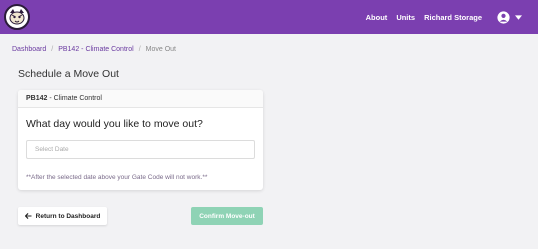  Describe the element at coordinates (28, 216) in the screenshot. I see `arrow-left-icon` at that location.